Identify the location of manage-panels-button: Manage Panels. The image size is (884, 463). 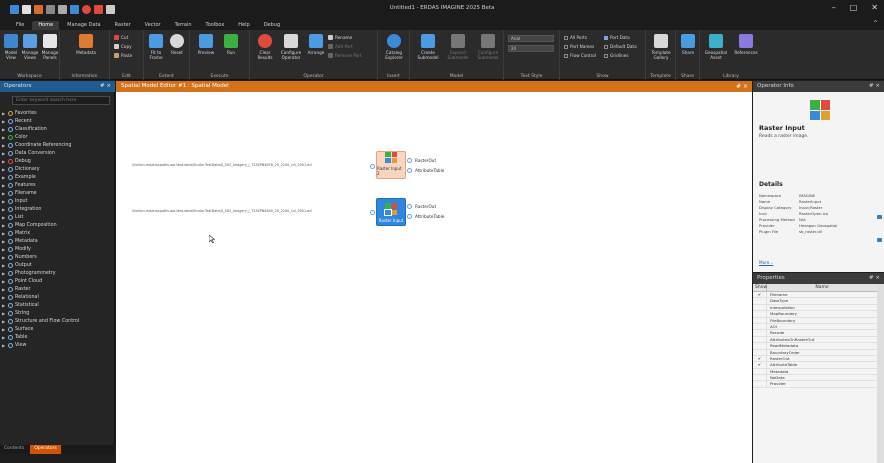
(50, 47).